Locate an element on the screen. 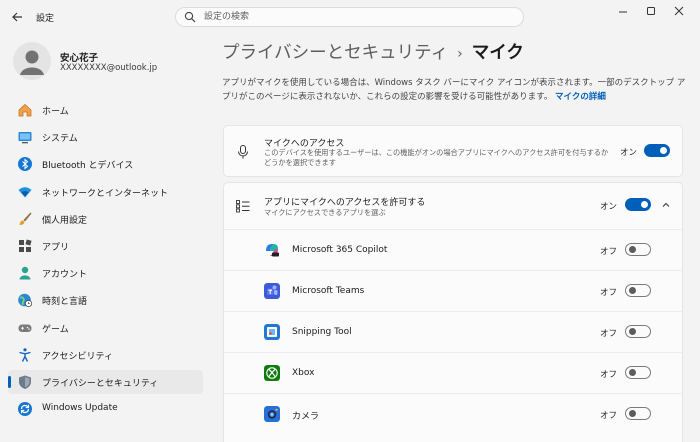 The height and width of the screenshot is (442, 700). apps-icon is located at coordinates (25, 245).